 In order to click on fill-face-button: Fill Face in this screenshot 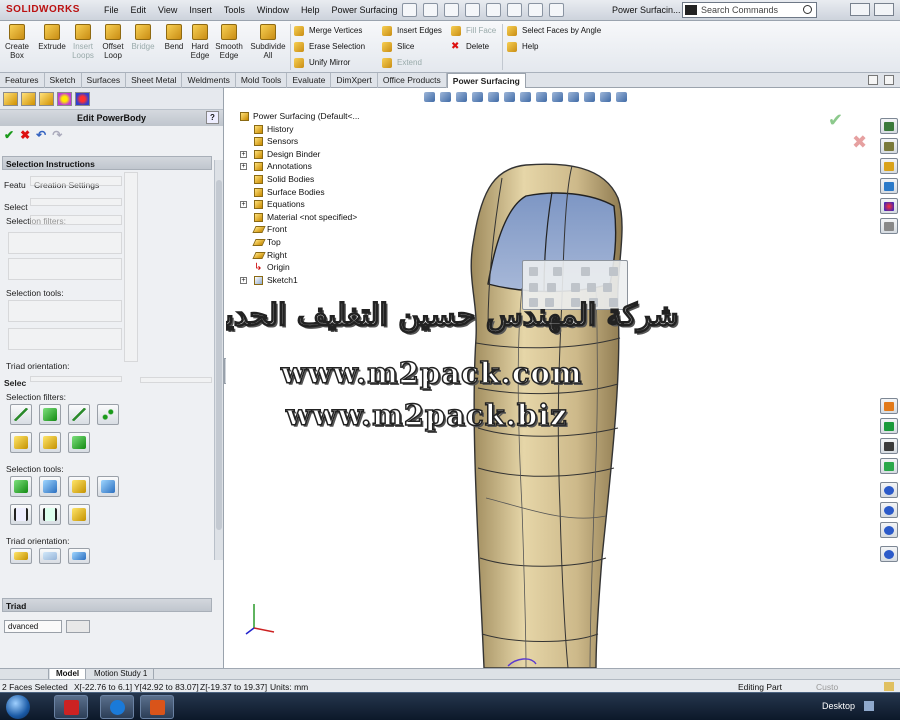, I will do `click(473, 31)`.